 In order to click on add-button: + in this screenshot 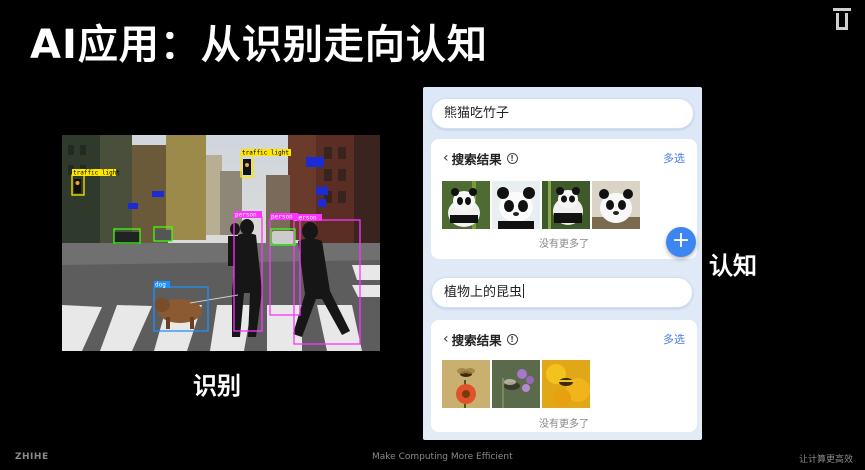, I will do `click(681, 242)`.